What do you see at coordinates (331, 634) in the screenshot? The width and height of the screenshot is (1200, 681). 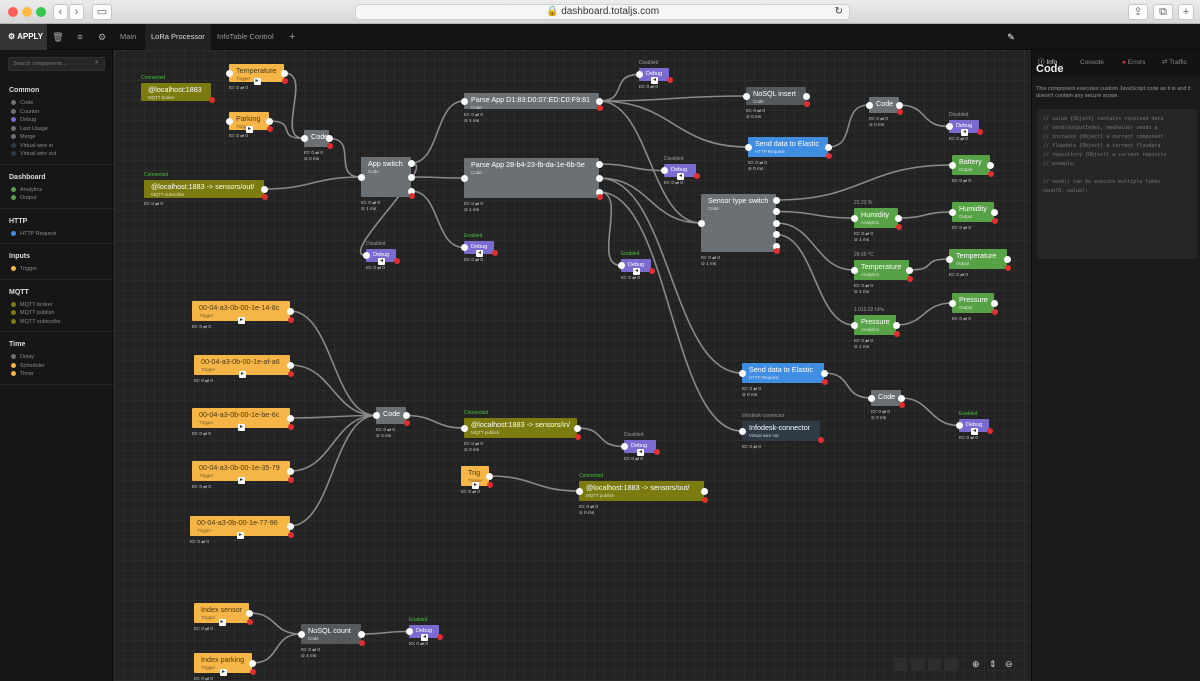 I see `node-nosql2: NoSQL count Code` at bounding box center [331, 634].